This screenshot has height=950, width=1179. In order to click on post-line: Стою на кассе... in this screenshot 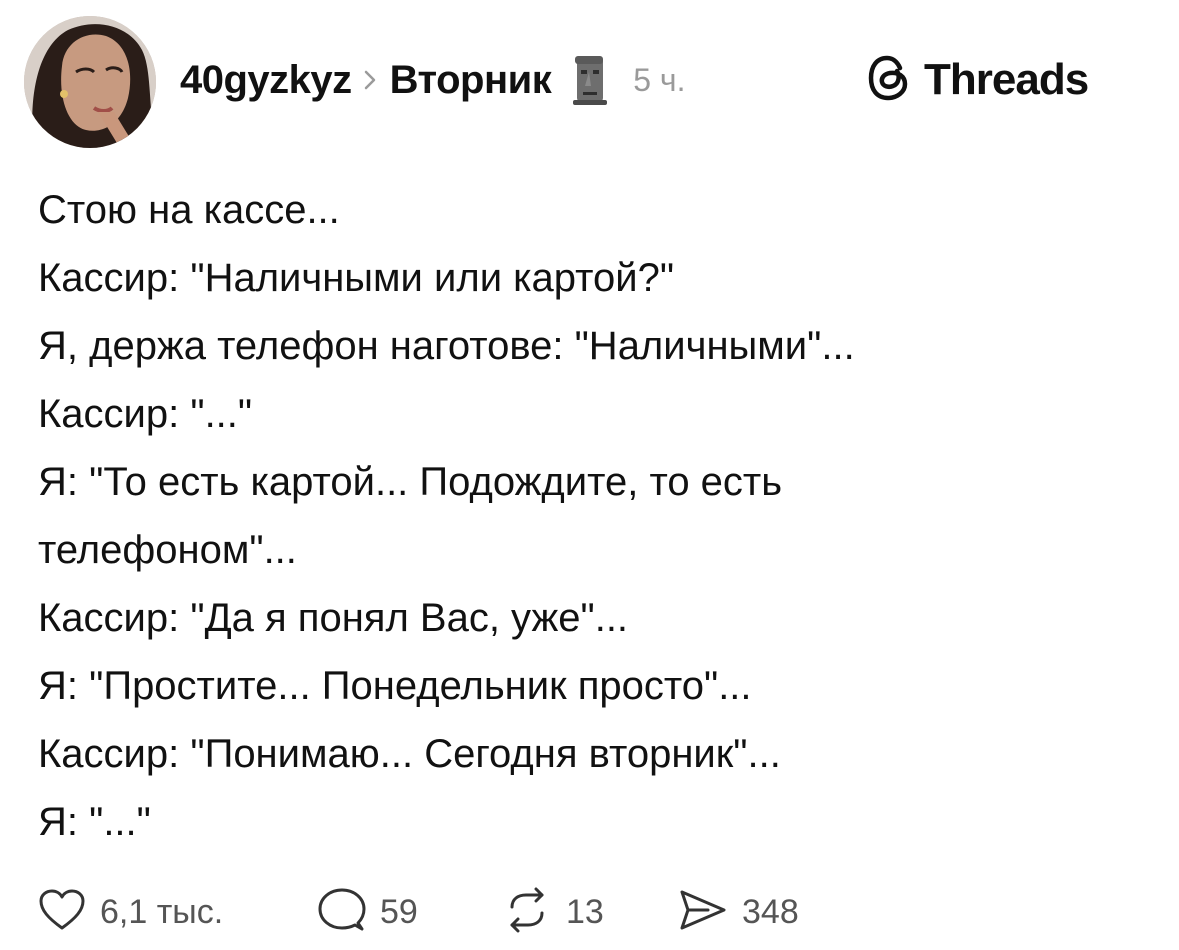, I will do `click(189, 210)`.